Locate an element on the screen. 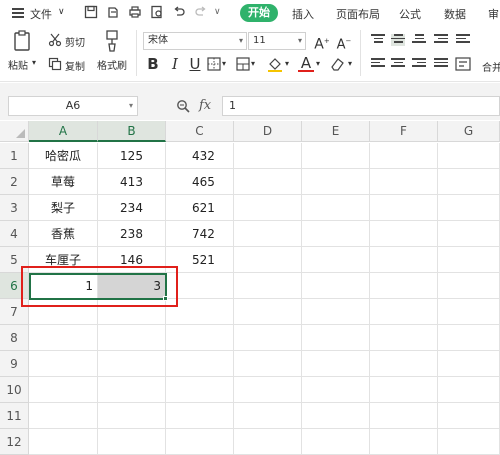 The width and height of the screenshot is (500, 455). paste-dropdown-icon: ▾ is located at coordinates (34, 62).